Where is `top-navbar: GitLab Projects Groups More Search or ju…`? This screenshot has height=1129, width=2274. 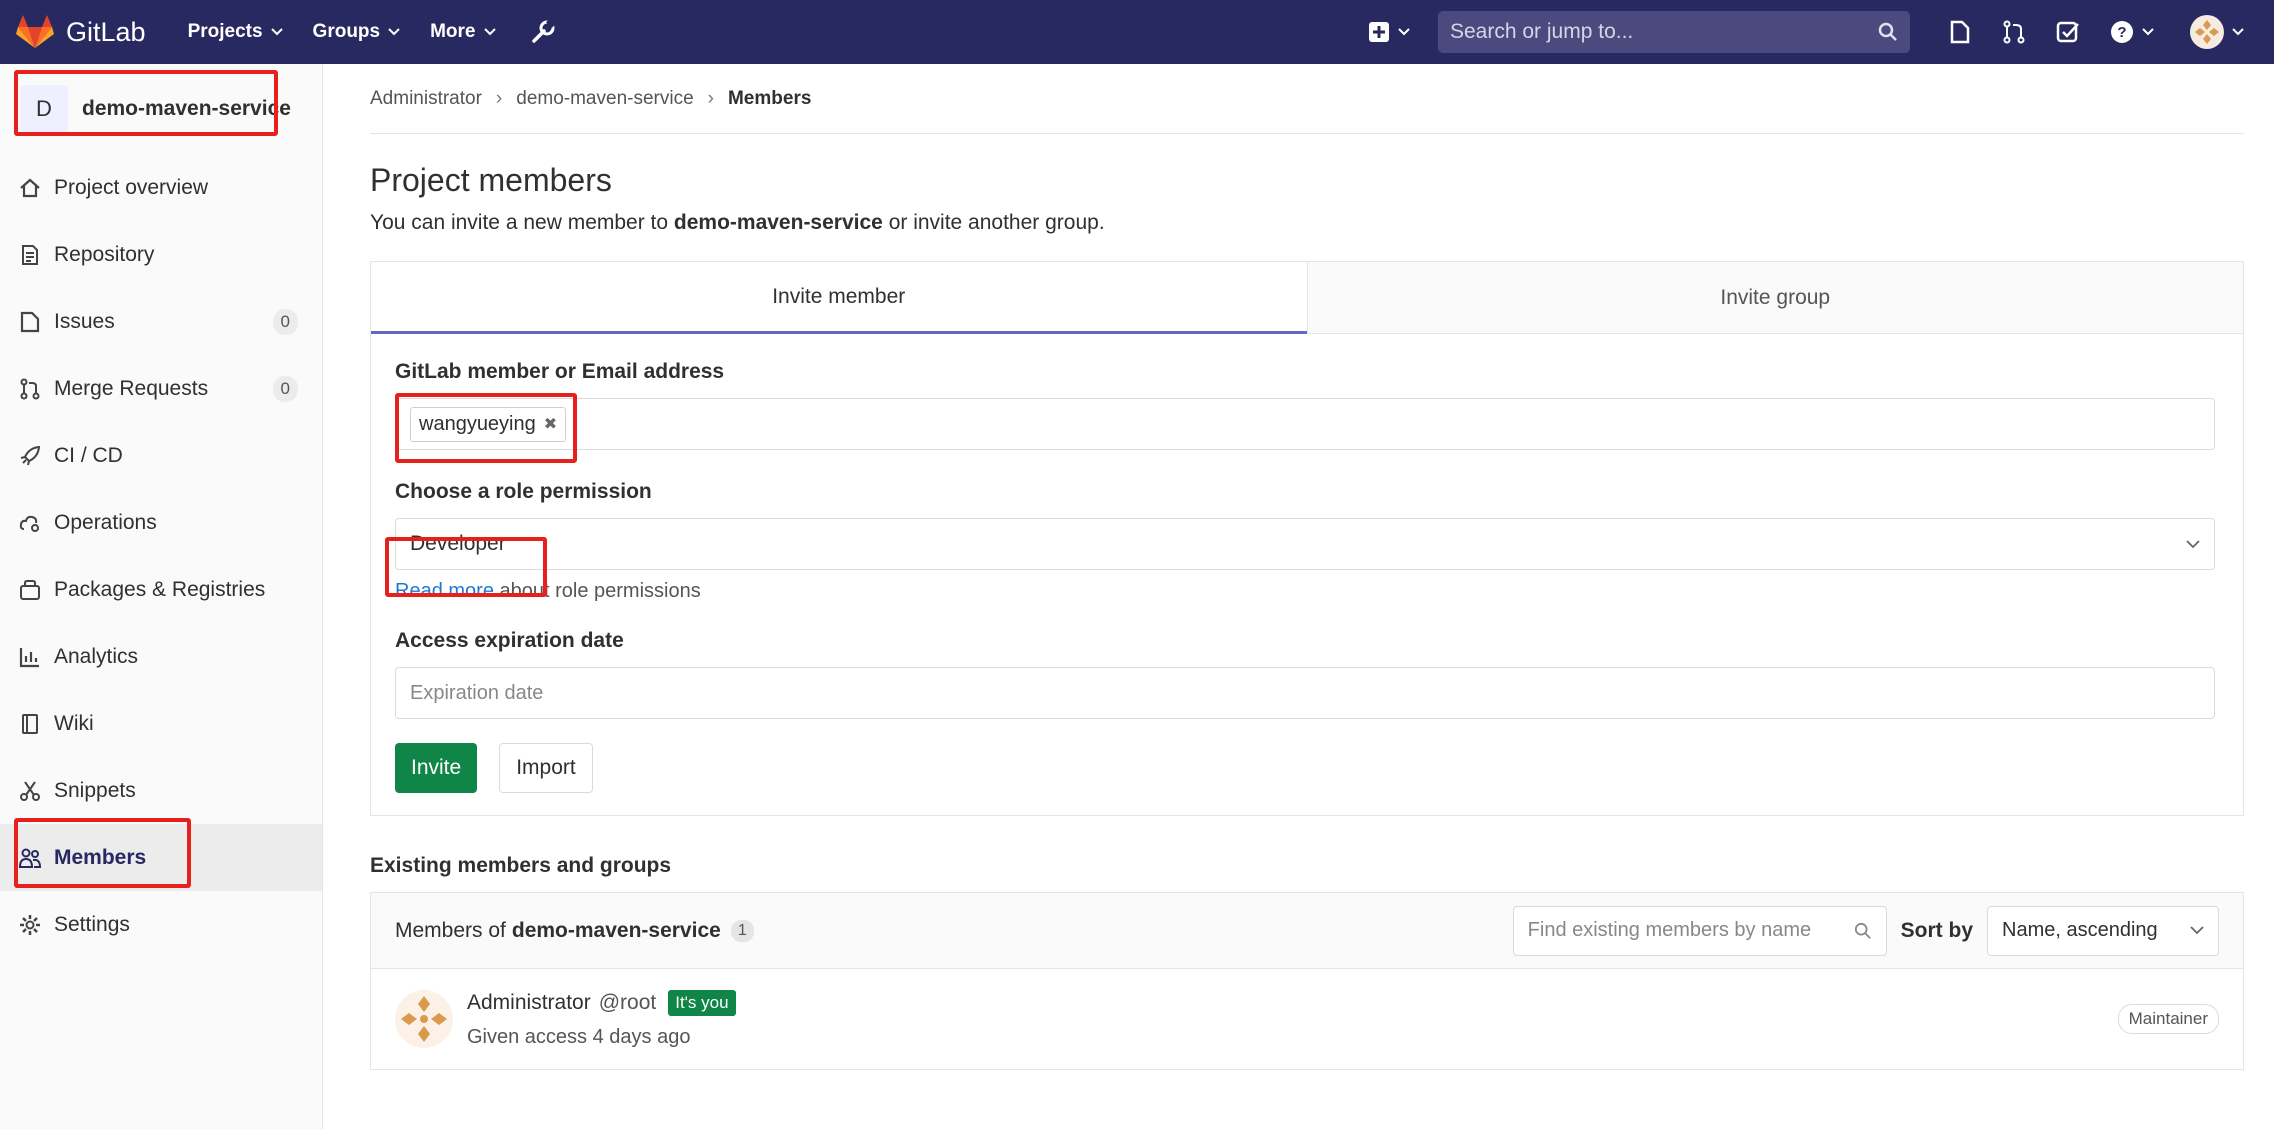 top-navbar: GitLab Projects Groups More Search or ju… is located at coordinates (1137, 32).